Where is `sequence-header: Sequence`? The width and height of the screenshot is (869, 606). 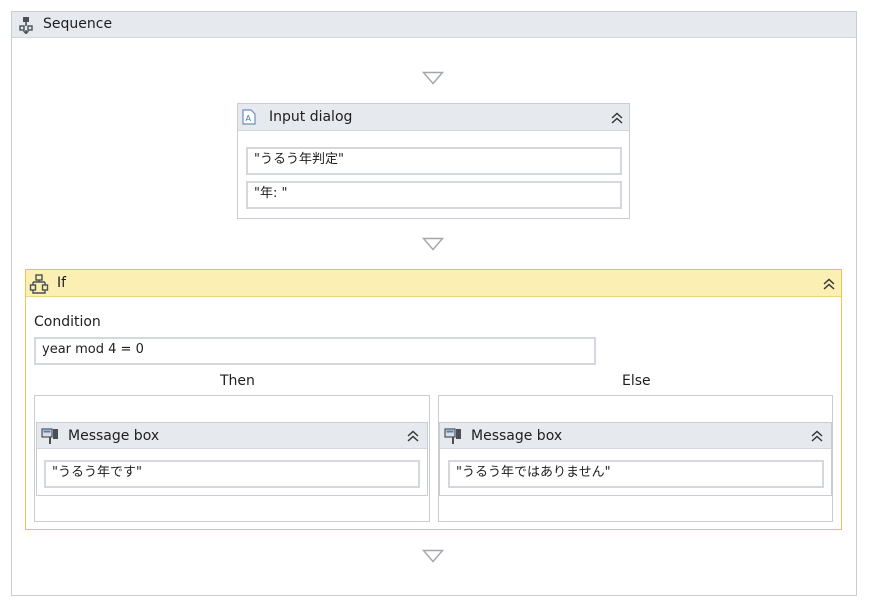
sequence-header: Sequence is located at coordinates (434, 25).